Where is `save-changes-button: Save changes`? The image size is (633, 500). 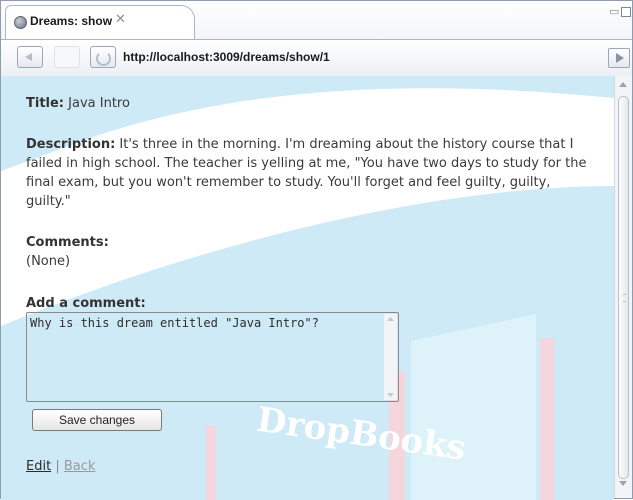
save-changes-button: Save changes is located at coordinates (97, 420).